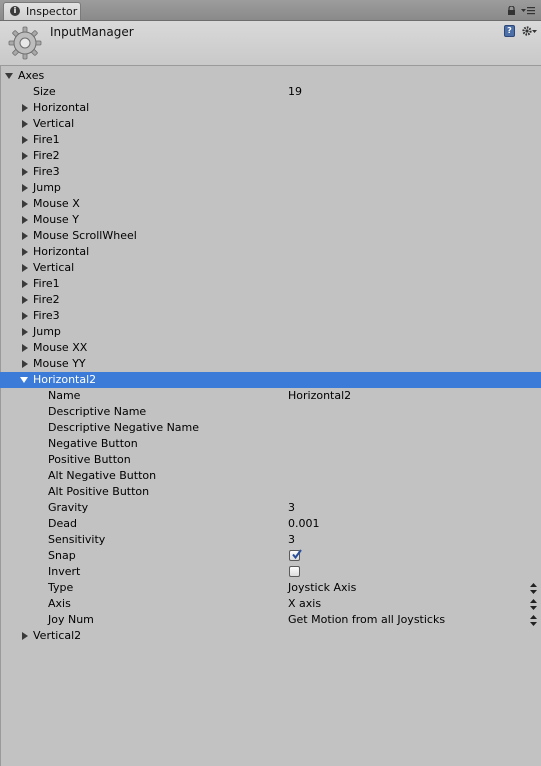 The height and width of the screenshot is (766, 541). I want to click on negative-button-row: Negative Button, so click(270, 444).